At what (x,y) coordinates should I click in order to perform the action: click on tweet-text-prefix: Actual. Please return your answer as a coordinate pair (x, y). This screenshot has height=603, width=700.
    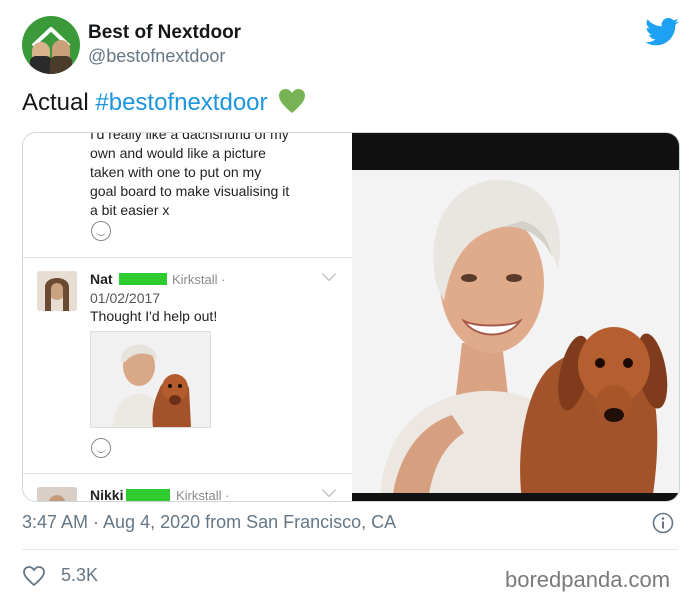
    Looking at the image, I should click on (55, 102).